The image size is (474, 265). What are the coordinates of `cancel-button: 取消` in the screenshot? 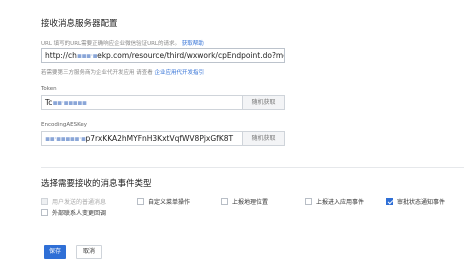 It's located at (89, 252).